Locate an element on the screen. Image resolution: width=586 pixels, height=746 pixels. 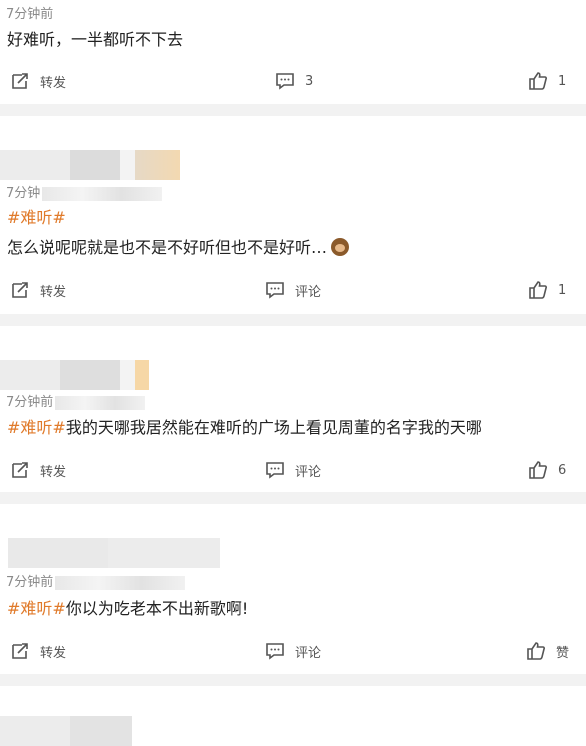
post-content: 好难听，一半都听不下去 is located at coordinates (95, 39).